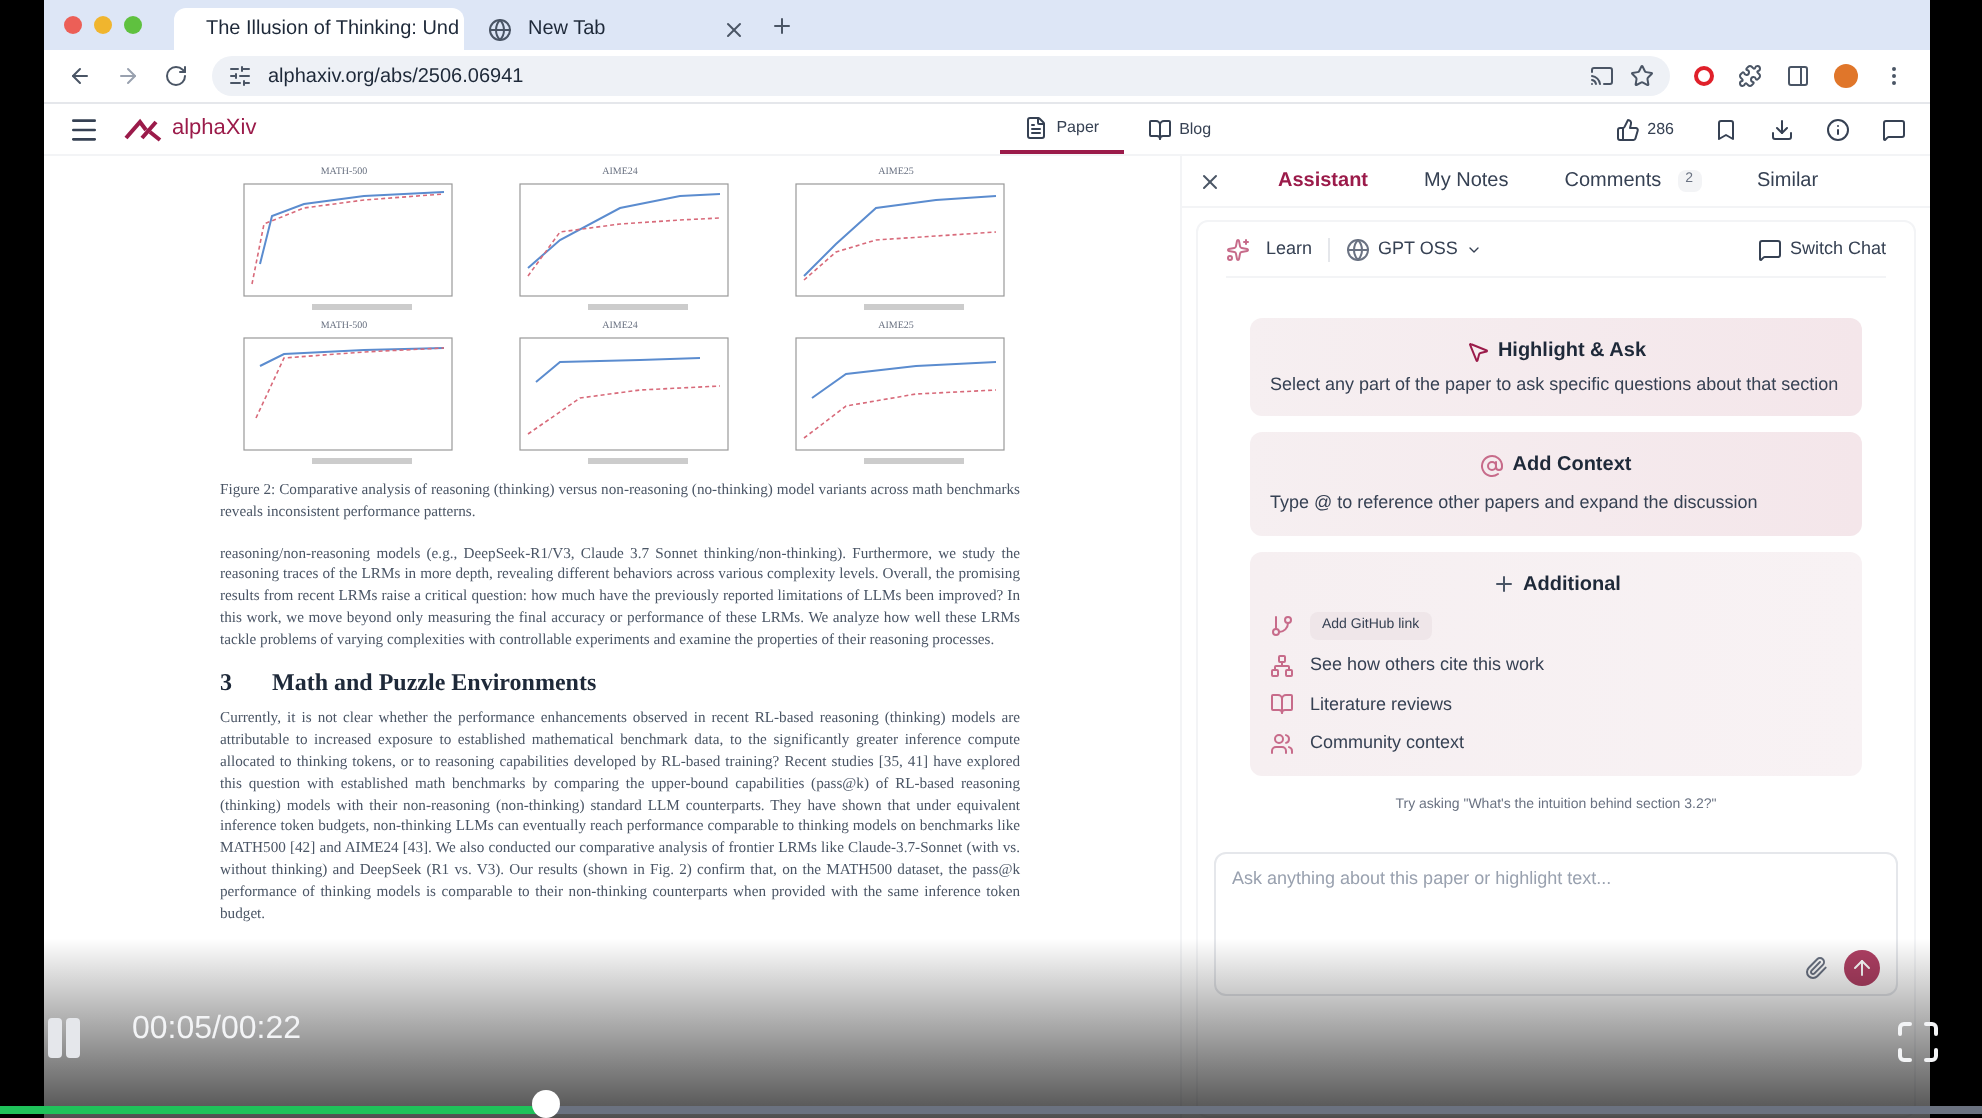 The width and height of the screenshot is (1982, 1118). What do you see at coordinates (1062, 129) in the screenshot?
I see `view-tab: Paper` at bounding box center [1062, 129].